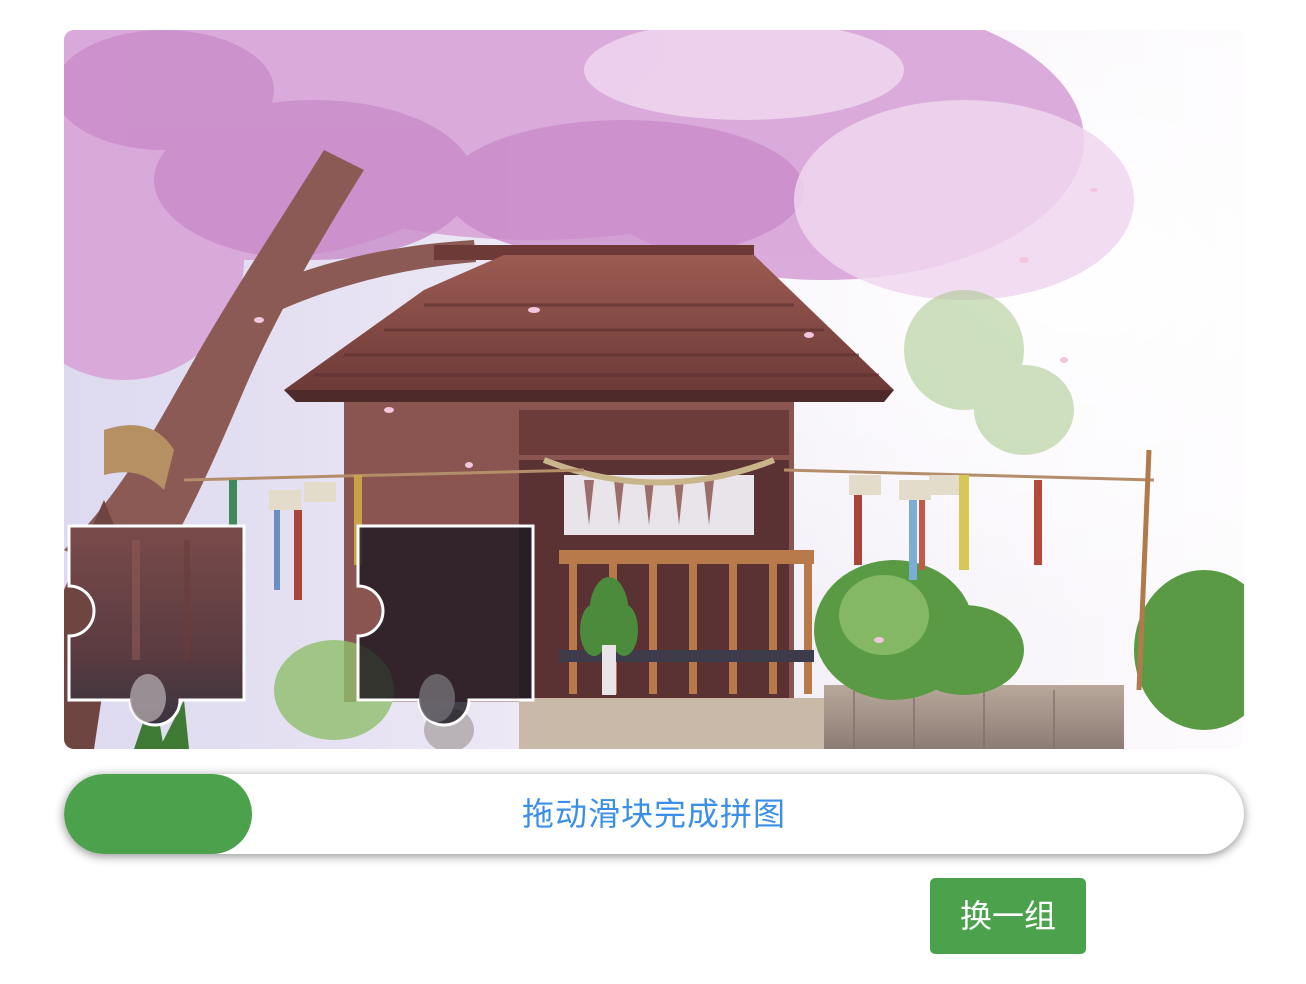 The width and height of the screenshot is (1306, 984). Describe the element at coordinates (654, 814) in the screenshot. I see `slider-track: 拖动滑块完成拼图` at that location.